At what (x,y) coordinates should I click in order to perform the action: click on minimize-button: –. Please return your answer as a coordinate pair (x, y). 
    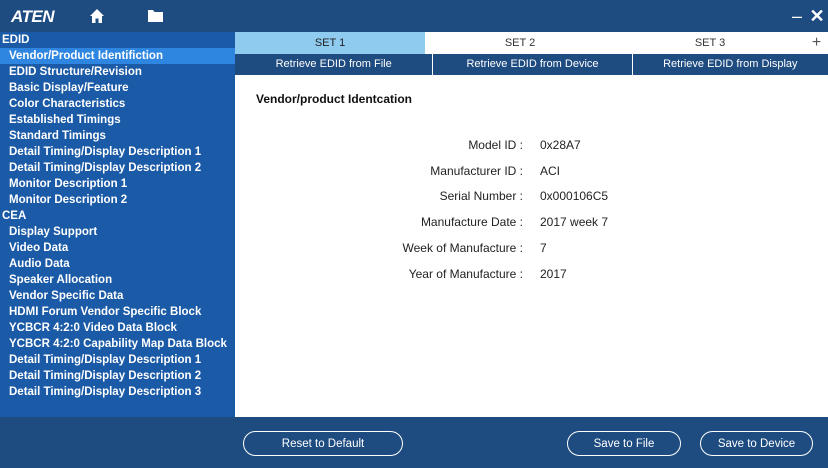
    Looking at the image, I should click on (797, 16).